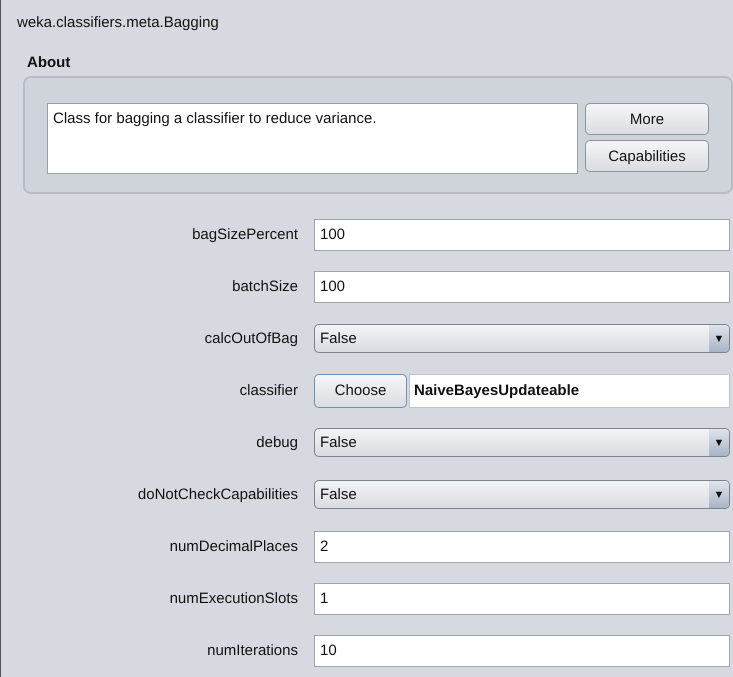 The image size is (733, 677). What do you see at coordinates (522, 598) in the screenshot?
I see `input-field: 1` at bounding box center [522, 598].